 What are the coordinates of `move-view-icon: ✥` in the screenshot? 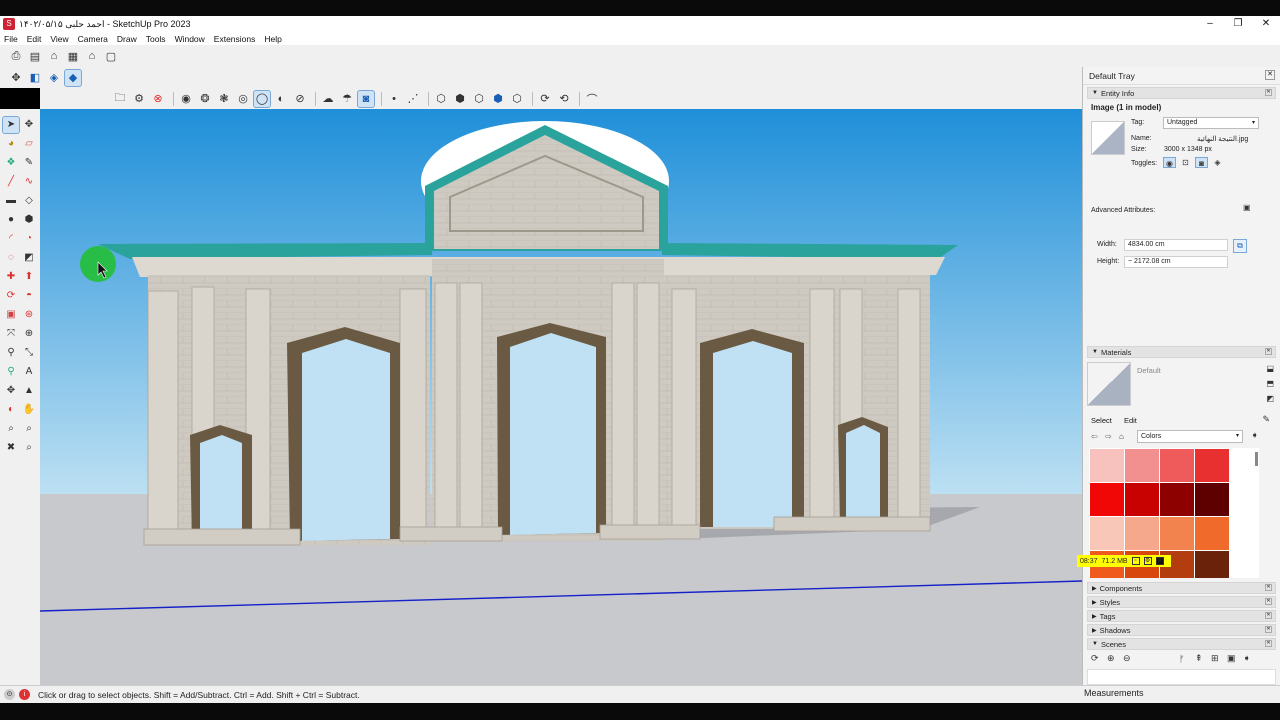 It's located at (16, 78).